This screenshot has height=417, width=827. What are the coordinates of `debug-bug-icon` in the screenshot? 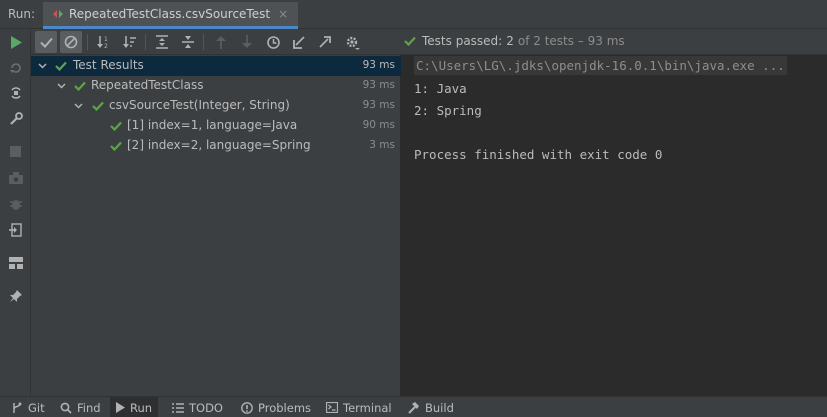 It's located at (15, 203).